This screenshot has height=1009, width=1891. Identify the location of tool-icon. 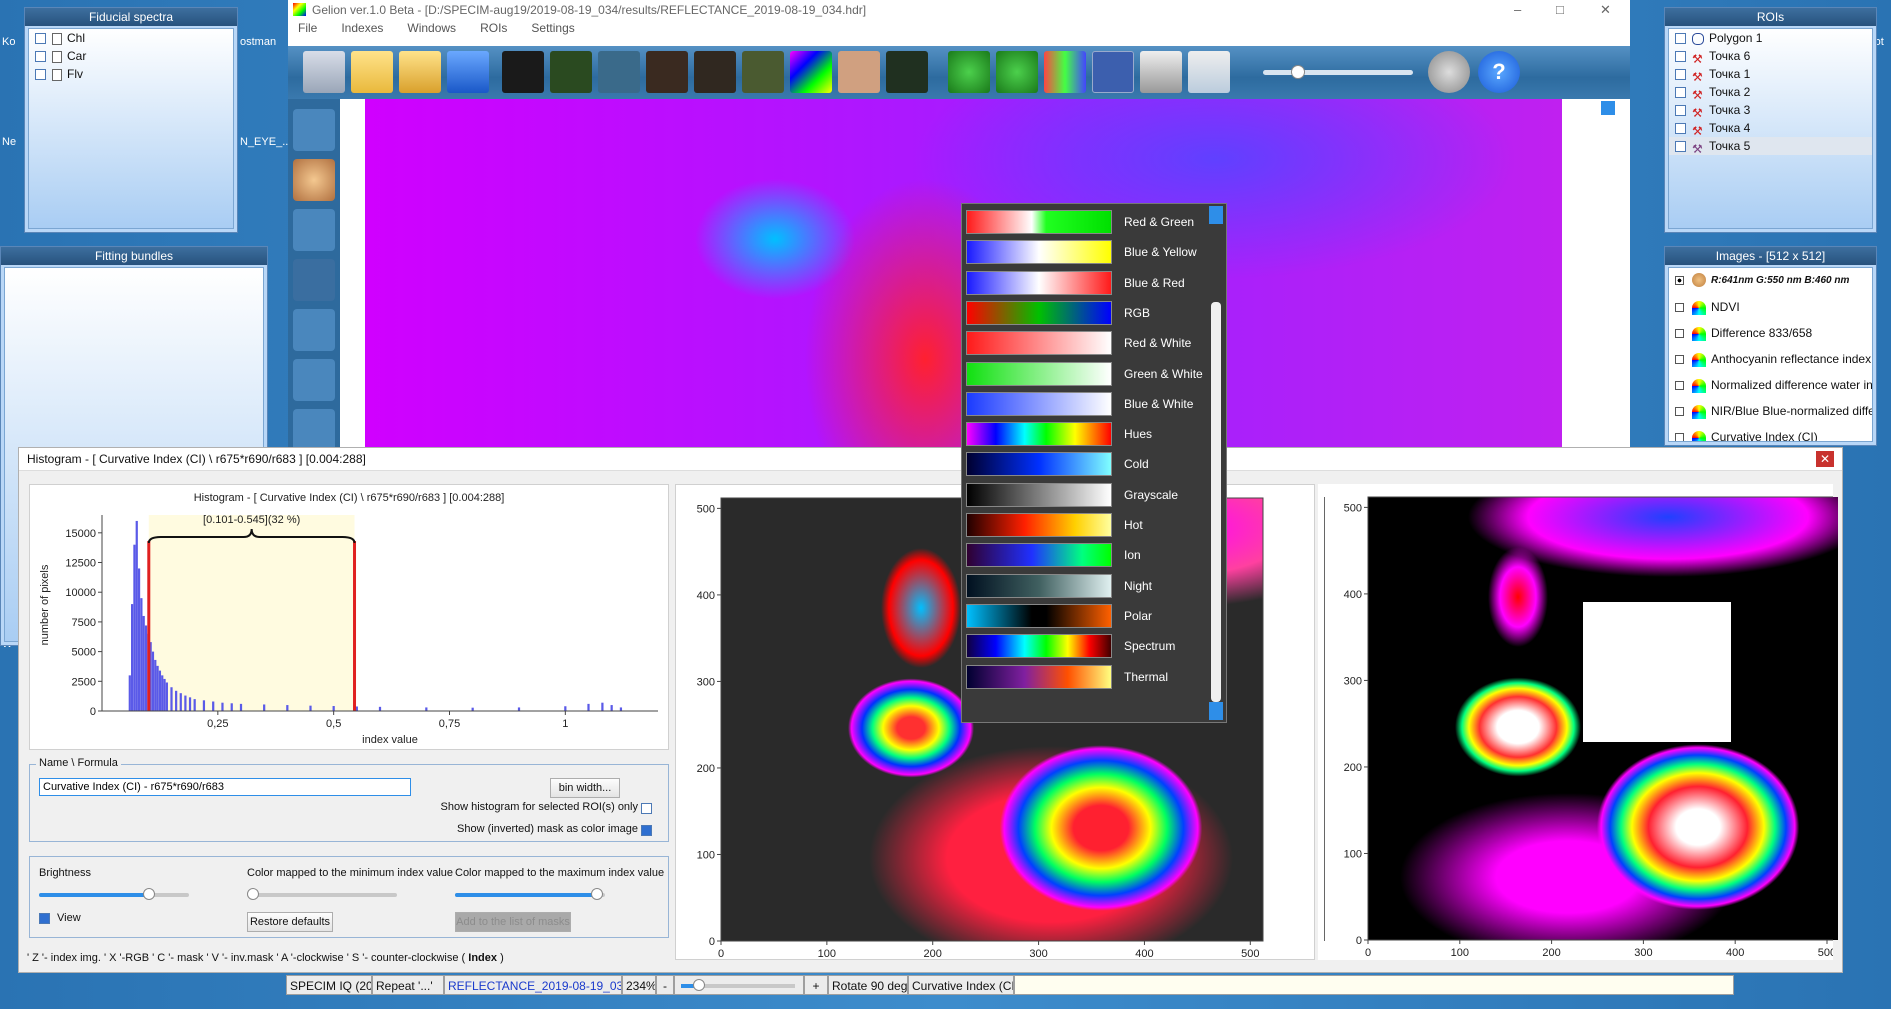
(314, 430).